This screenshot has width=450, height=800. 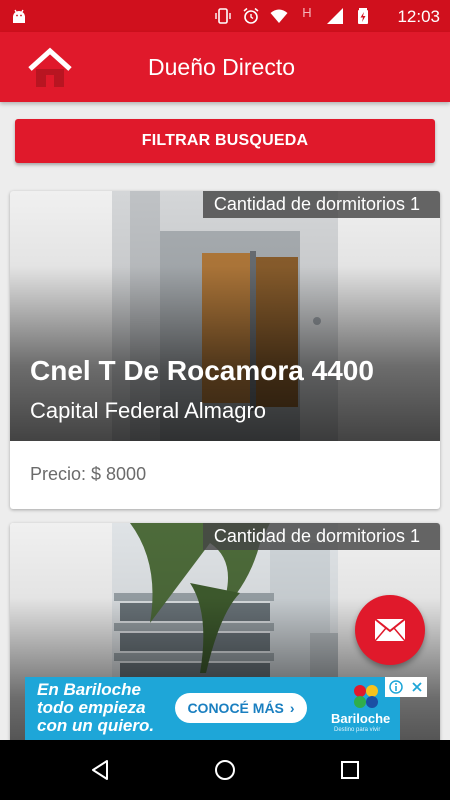 I want to click on ad-cta-button: CONOCÉ MÁS ›, so click(x=241, y=708).